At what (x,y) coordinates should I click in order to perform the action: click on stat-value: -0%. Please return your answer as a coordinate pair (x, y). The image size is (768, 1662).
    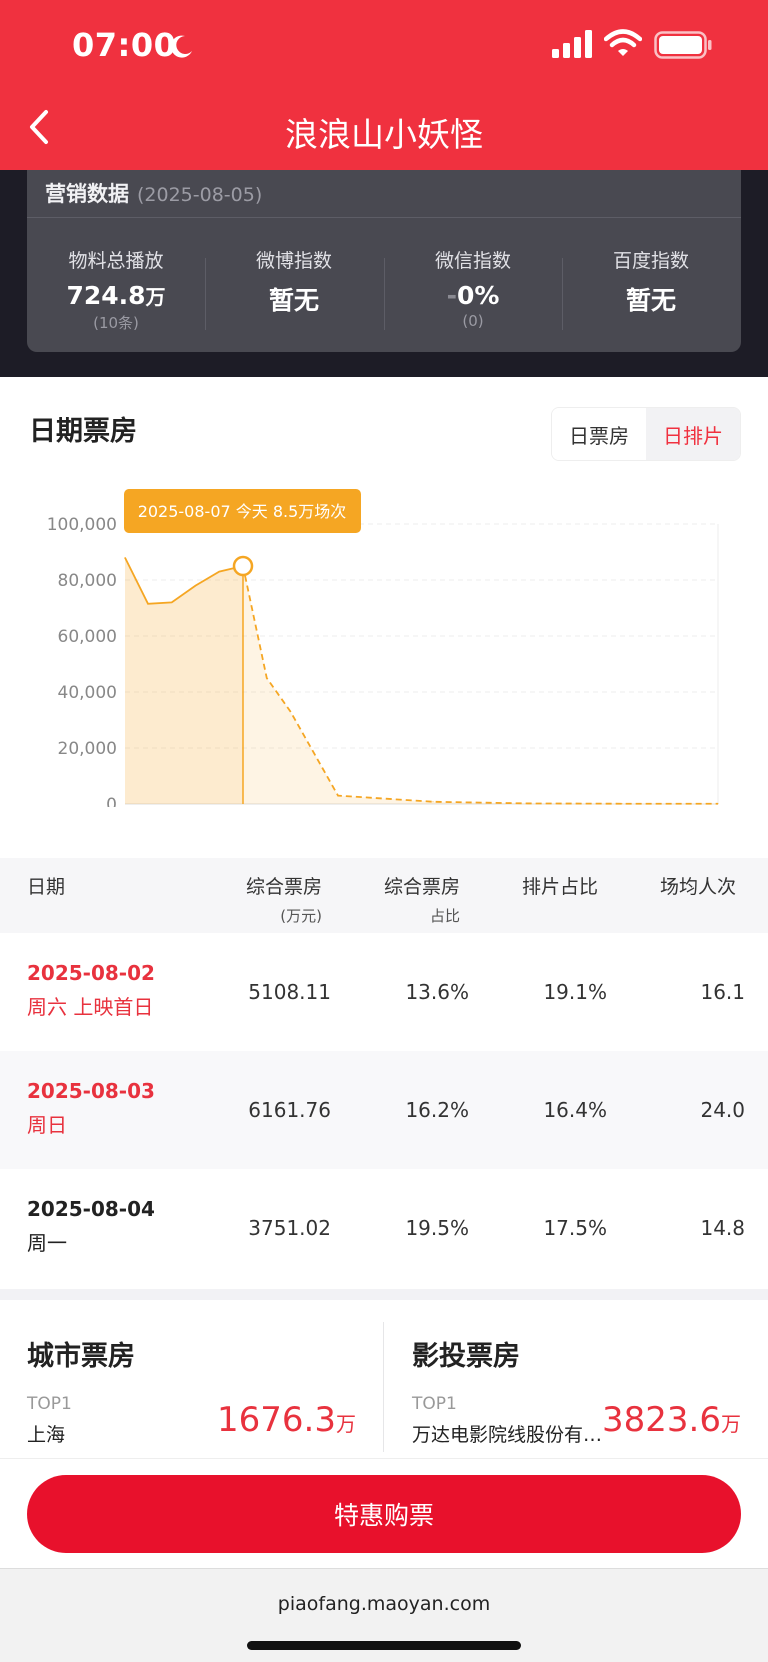
    Looking at the image, I should click on (473, 295).